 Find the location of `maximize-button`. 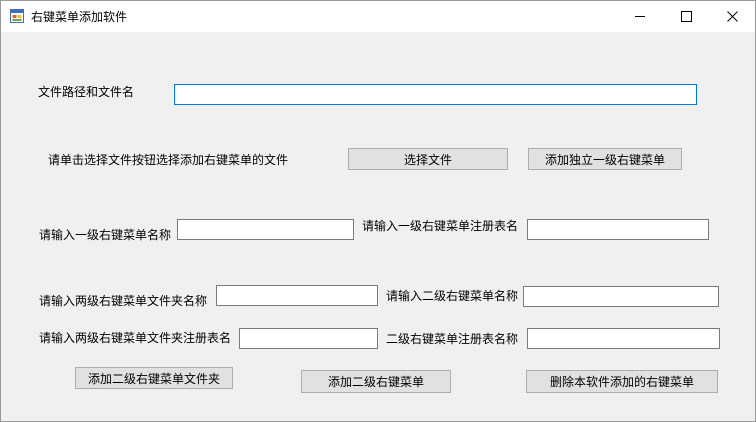

maximize-button is located at coordinates (686, 16).